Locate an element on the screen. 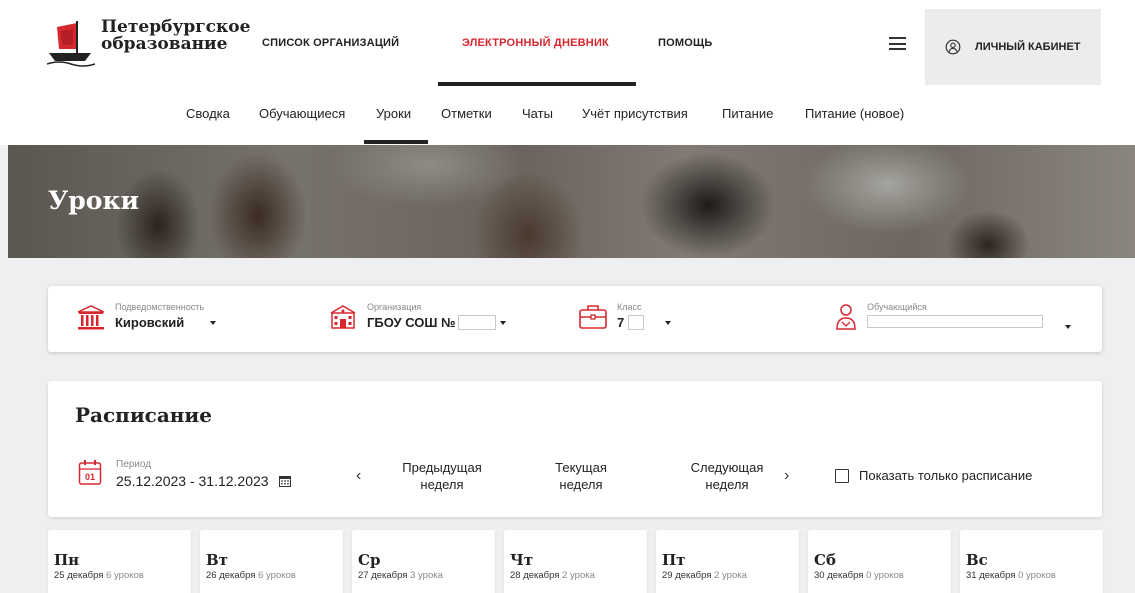  day-lesson-count: 6 уроков is located at coordinates (125, 575).